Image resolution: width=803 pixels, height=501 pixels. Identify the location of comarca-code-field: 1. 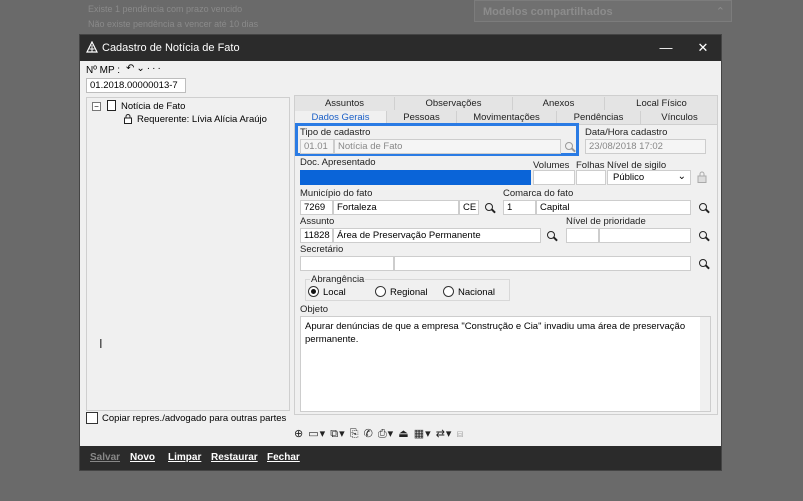
(519, 207).